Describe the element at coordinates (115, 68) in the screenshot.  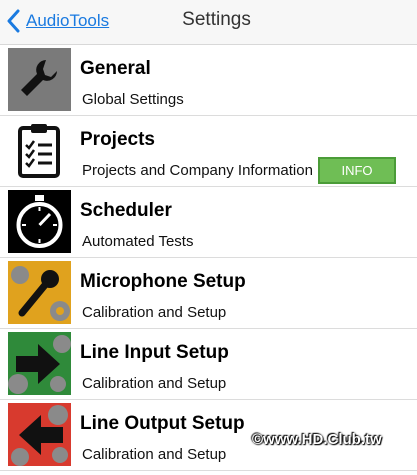
I see `item-title: General` at that location.